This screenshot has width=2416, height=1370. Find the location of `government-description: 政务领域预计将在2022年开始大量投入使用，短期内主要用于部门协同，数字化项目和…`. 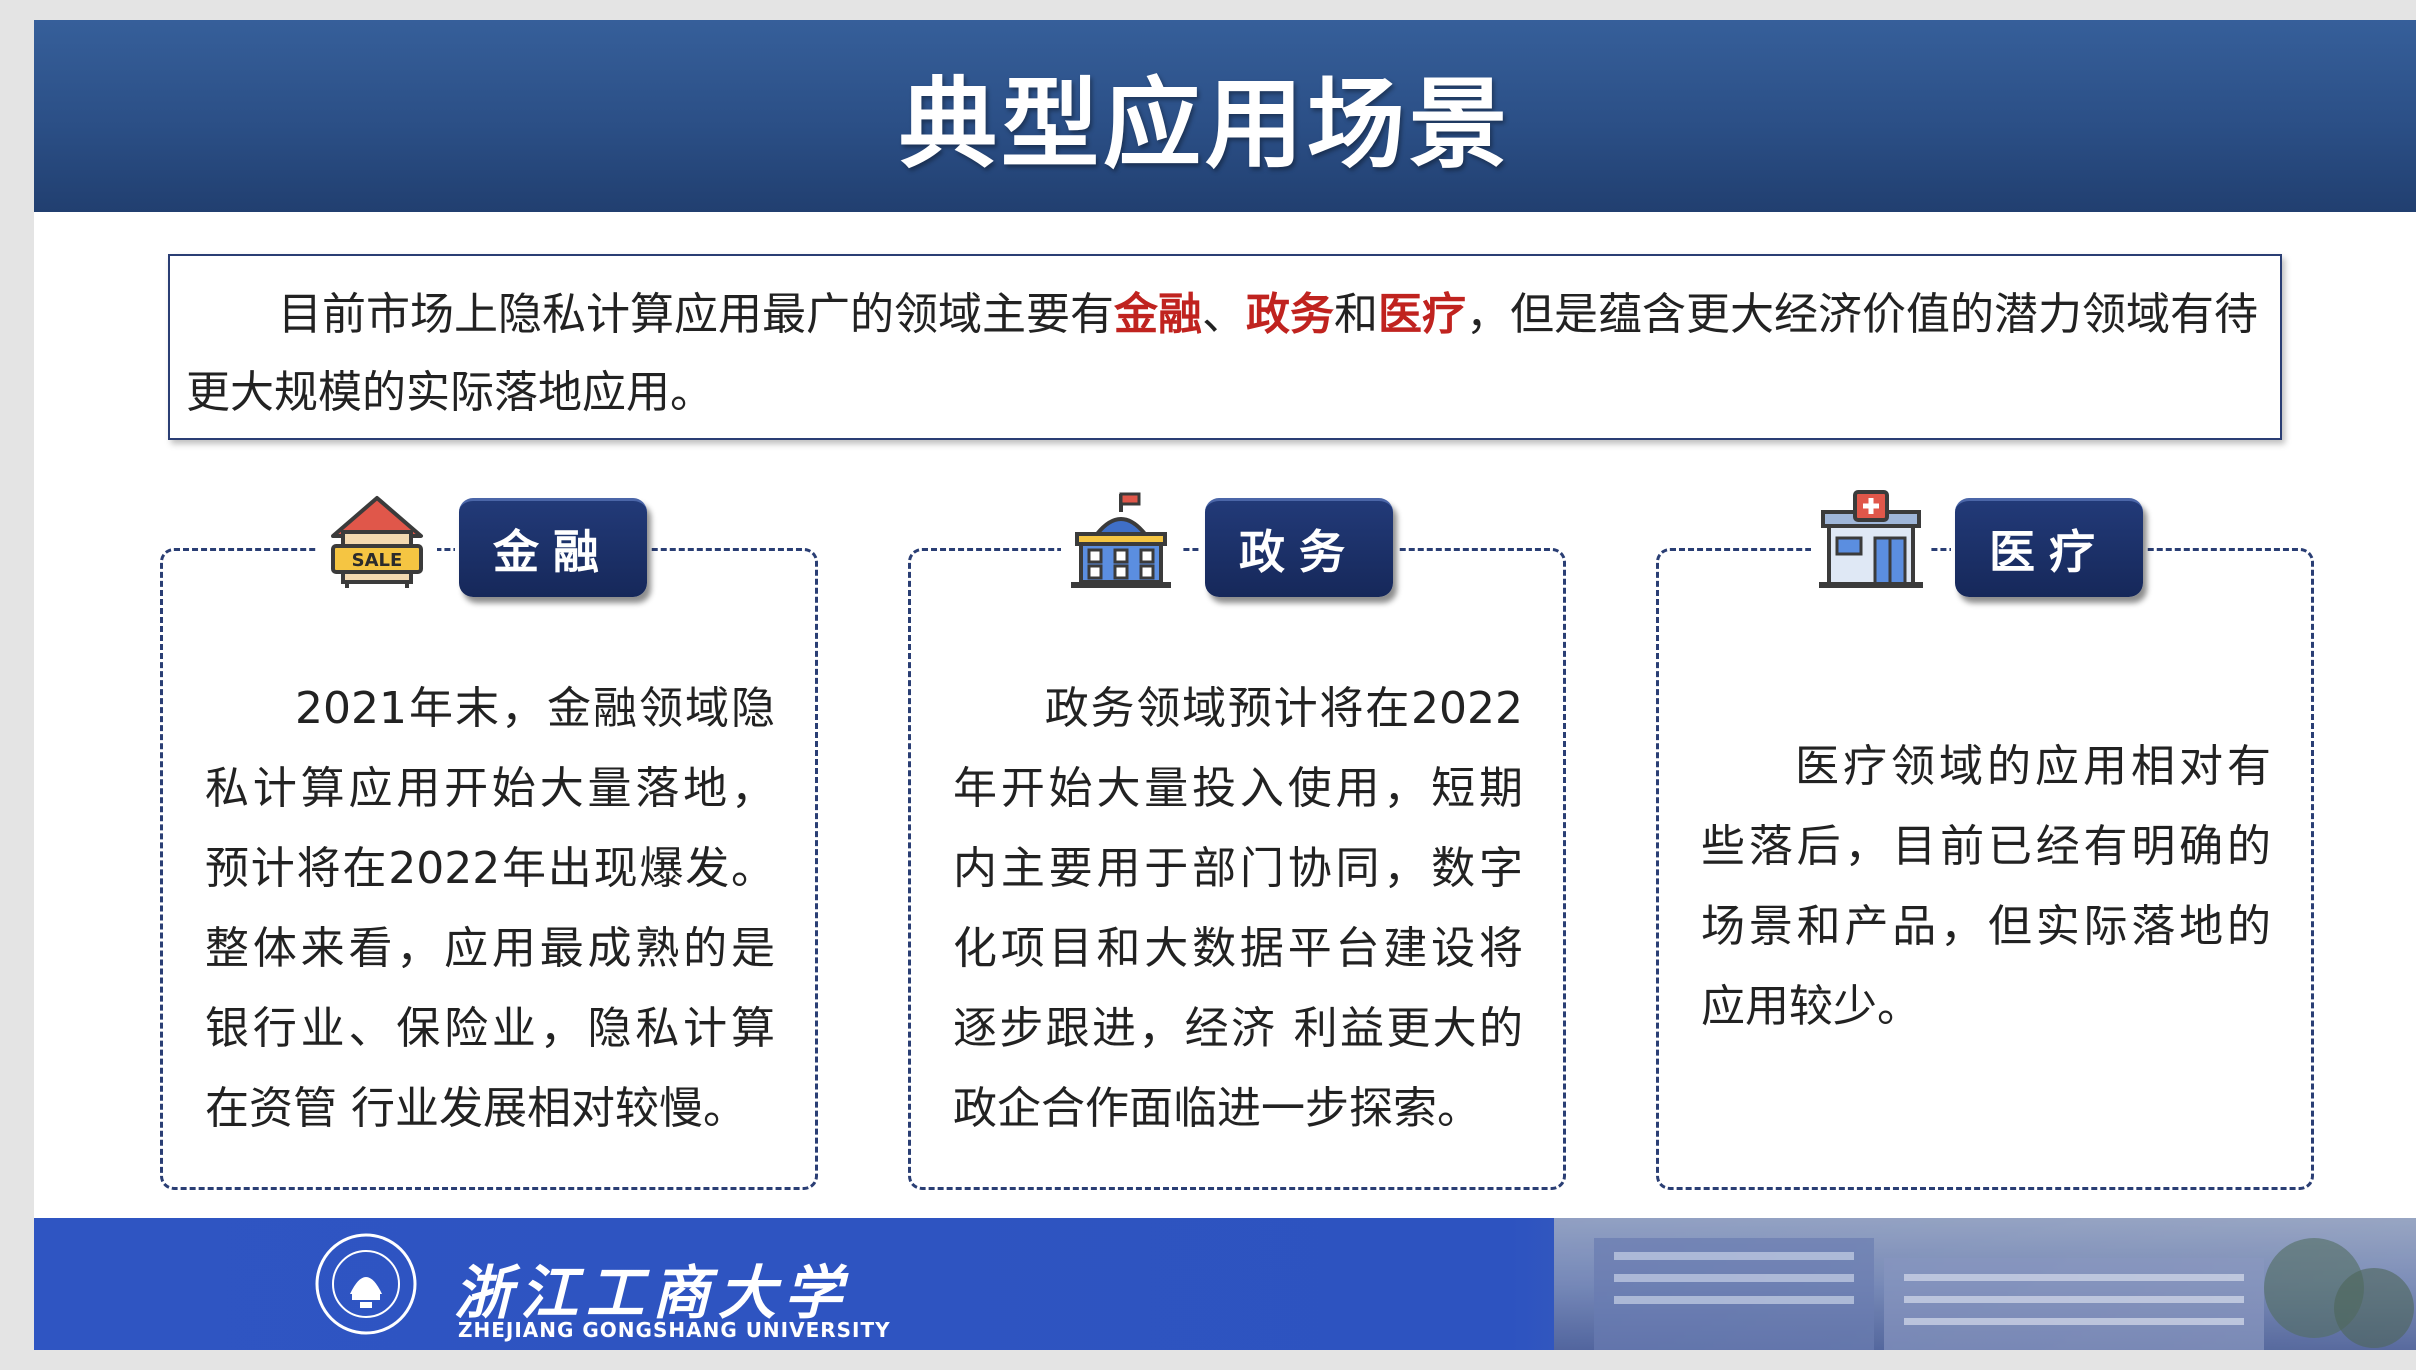

government-description: 政务领域预计将在2022年开始大量投入使用，短期内主要用于部门协同，数字化项目和… is located at coordinates (1238, 908).